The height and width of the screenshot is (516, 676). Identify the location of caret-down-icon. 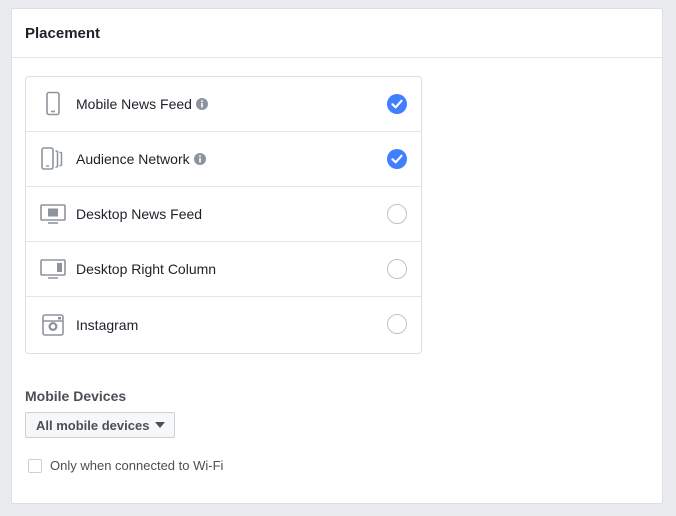
(160, 425).